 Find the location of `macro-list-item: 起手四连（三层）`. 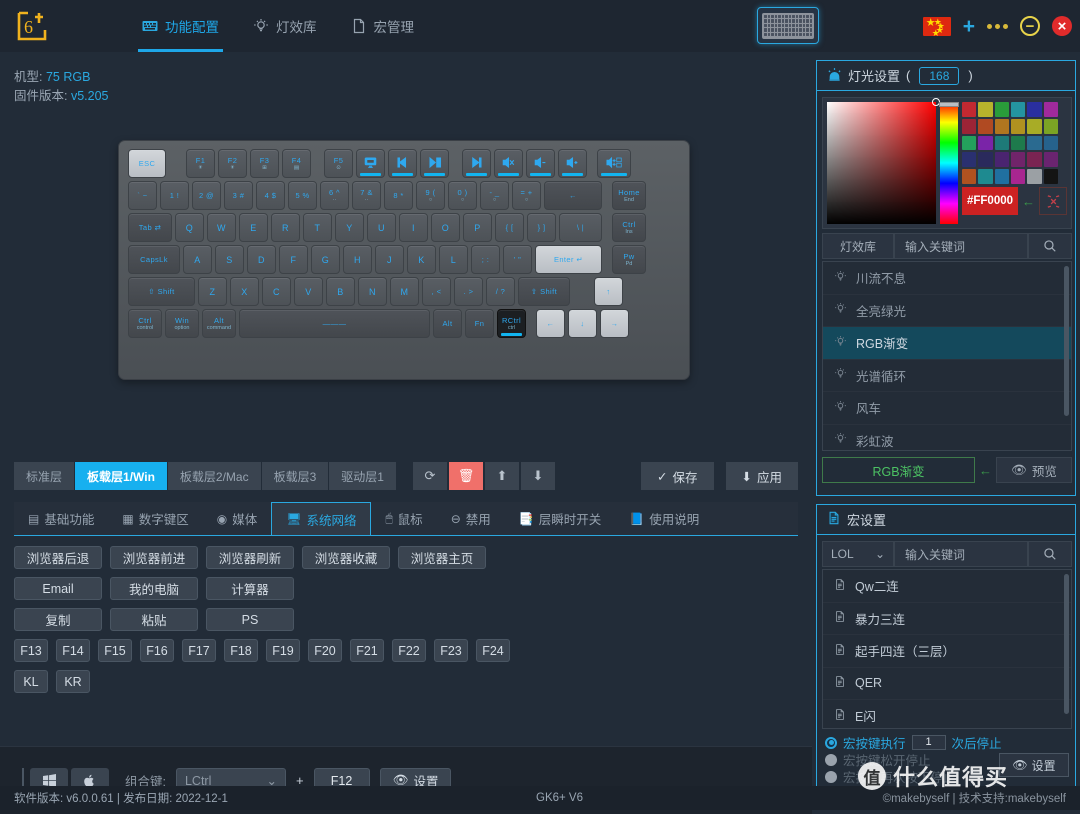

macro-list-item: 起手四连（三层） is located at coordinates (947, 651).